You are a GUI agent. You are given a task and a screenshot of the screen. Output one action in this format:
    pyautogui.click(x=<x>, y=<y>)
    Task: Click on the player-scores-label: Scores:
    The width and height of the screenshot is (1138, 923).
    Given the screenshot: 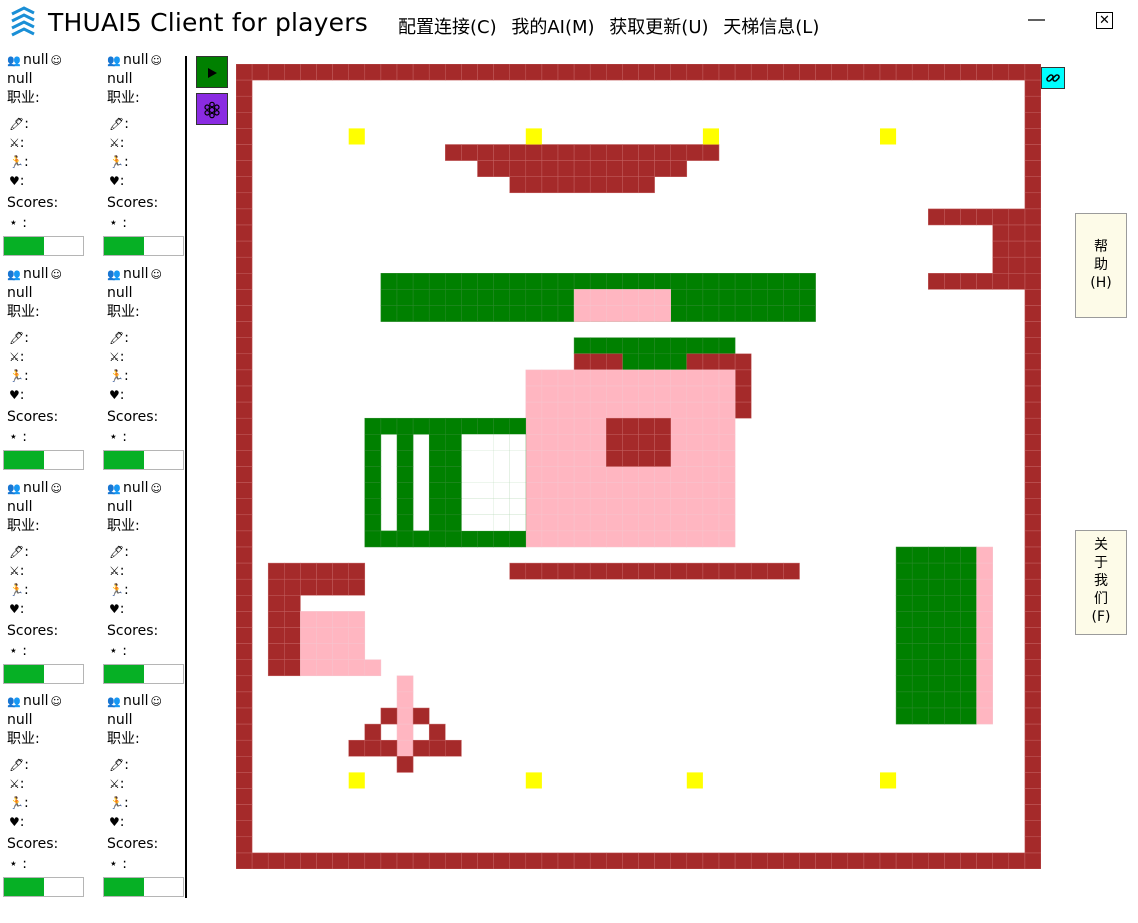 What is the action you would take?
    pyautogui.click(x=33, y=844)
    